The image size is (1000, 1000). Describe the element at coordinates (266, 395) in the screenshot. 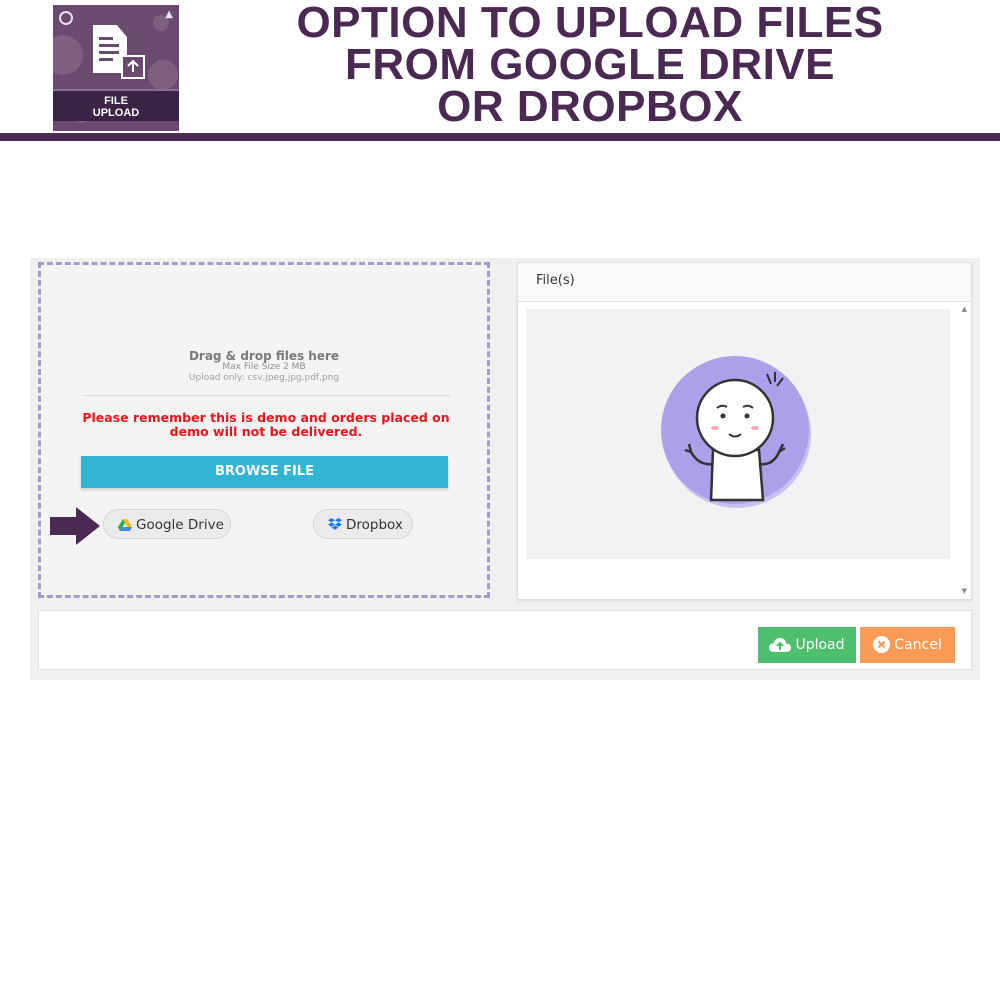

I see `dropzone-divider` at that location.